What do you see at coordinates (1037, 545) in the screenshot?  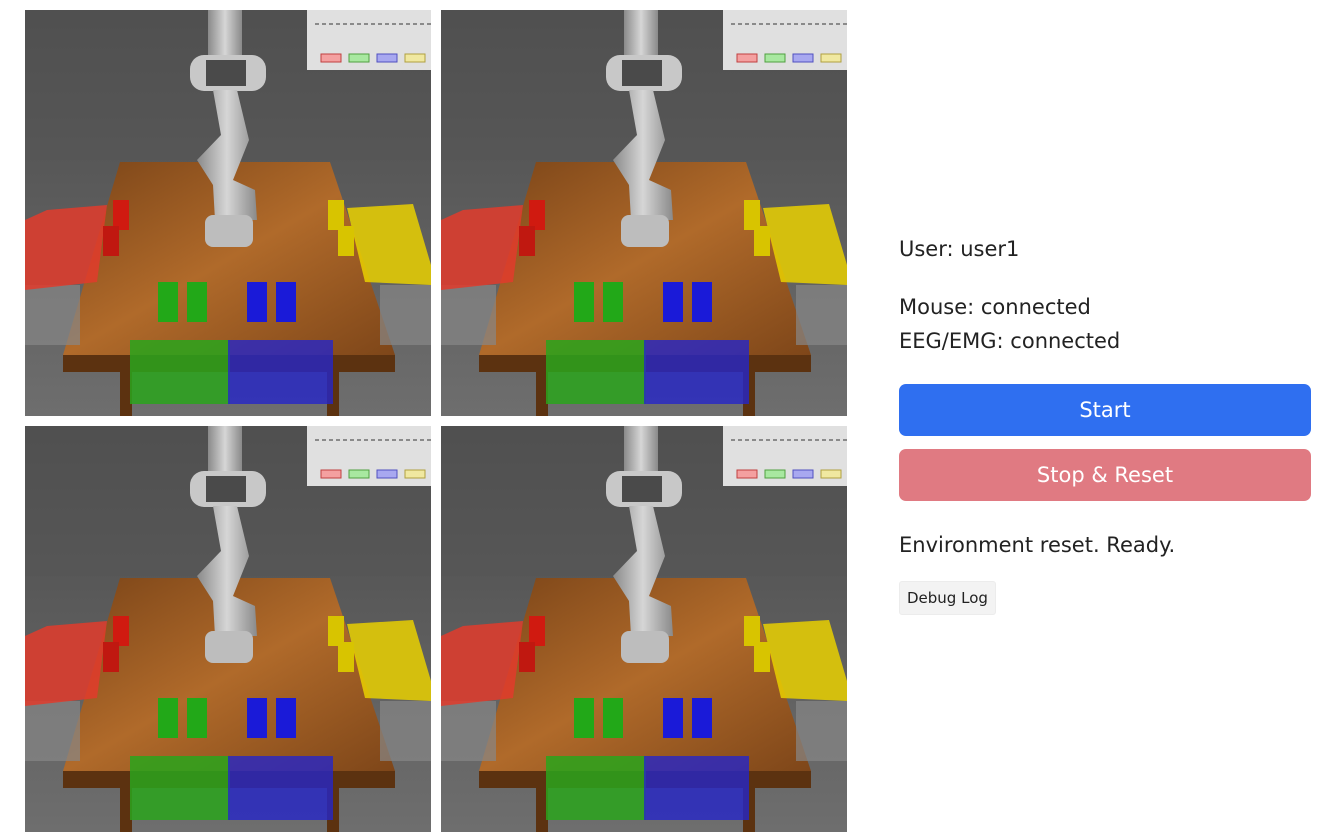 I see `status-message: Environment reset. Ready.` at bounding box center [1037, 545].